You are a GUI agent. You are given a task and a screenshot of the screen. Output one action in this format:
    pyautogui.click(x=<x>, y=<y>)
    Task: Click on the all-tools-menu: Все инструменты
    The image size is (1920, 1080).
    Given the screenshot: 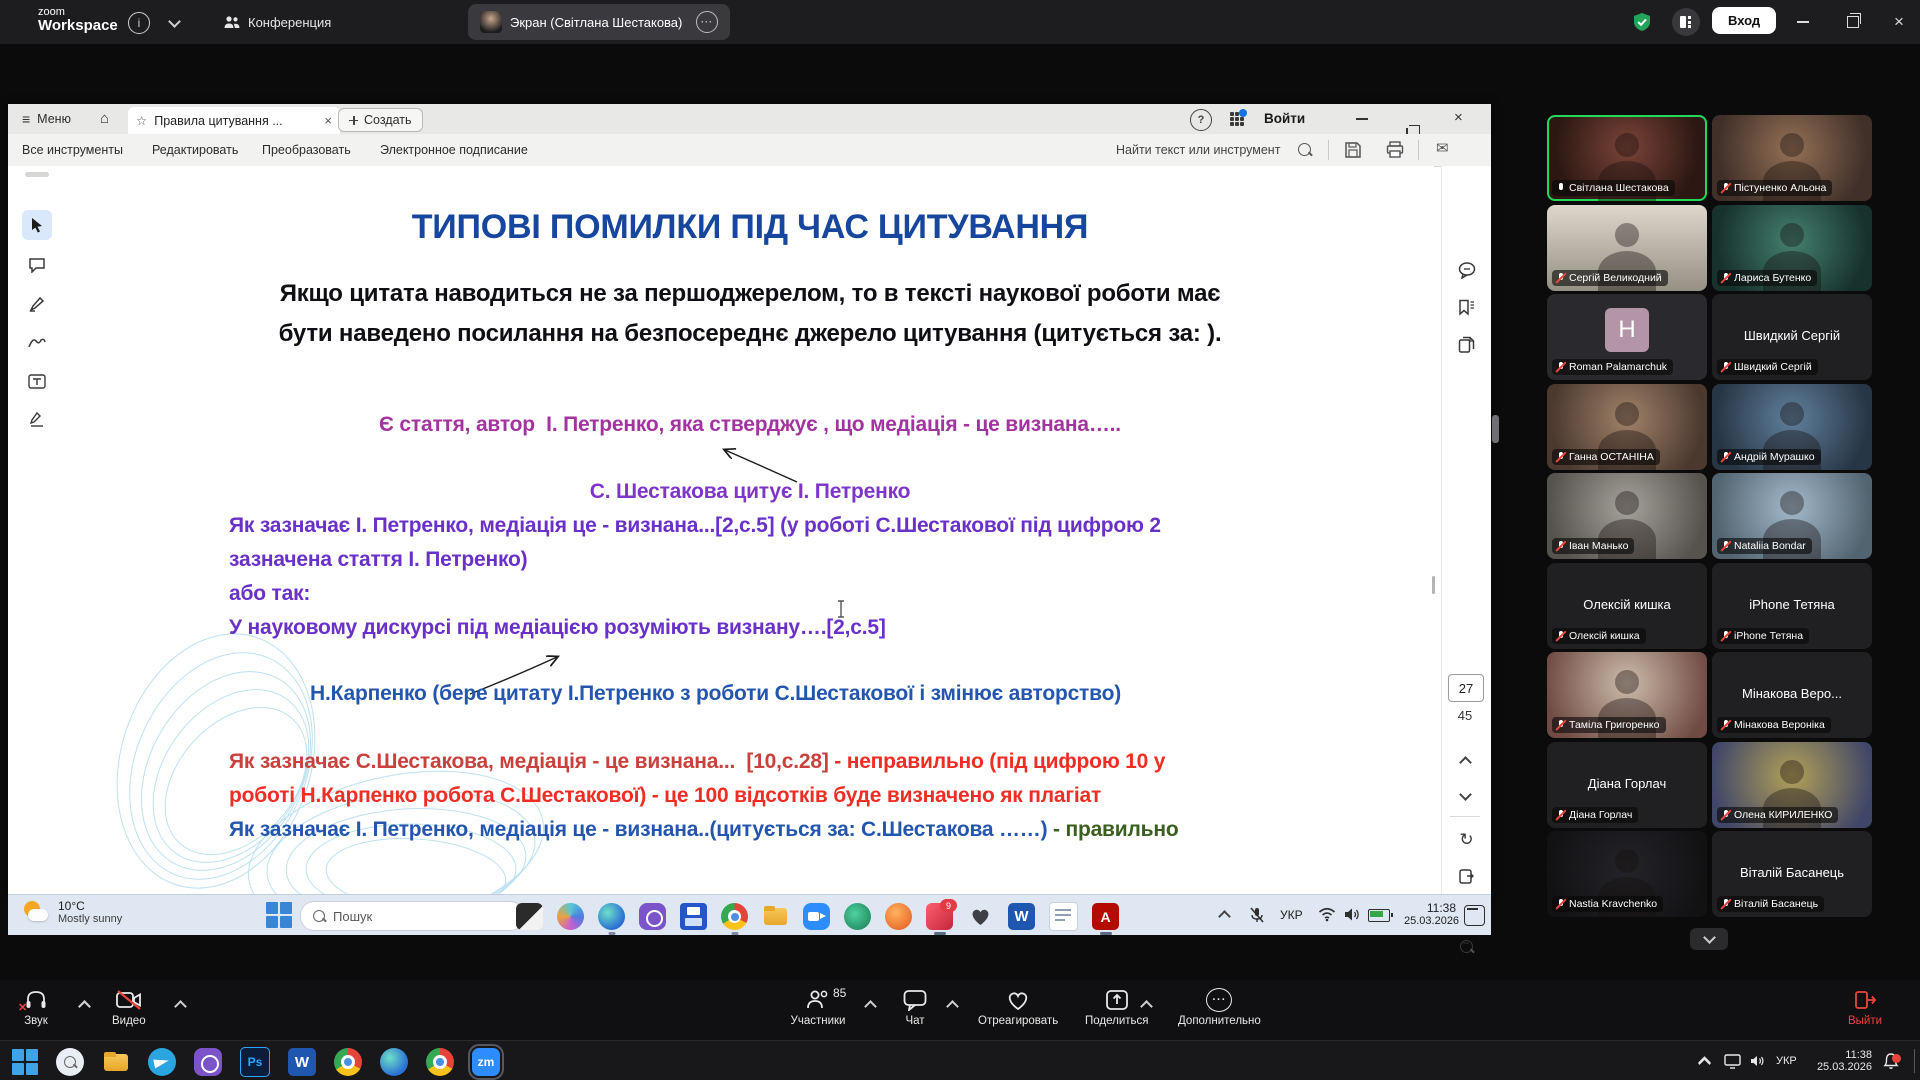 What is the action you would take?
    pyautogui.click(x=72, y=150)
    